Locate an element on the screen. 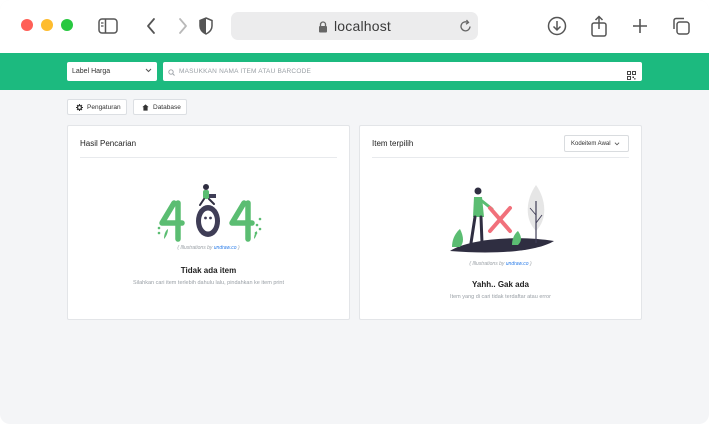  sidebar-toggle-icon is located at coordinates (108, 26).